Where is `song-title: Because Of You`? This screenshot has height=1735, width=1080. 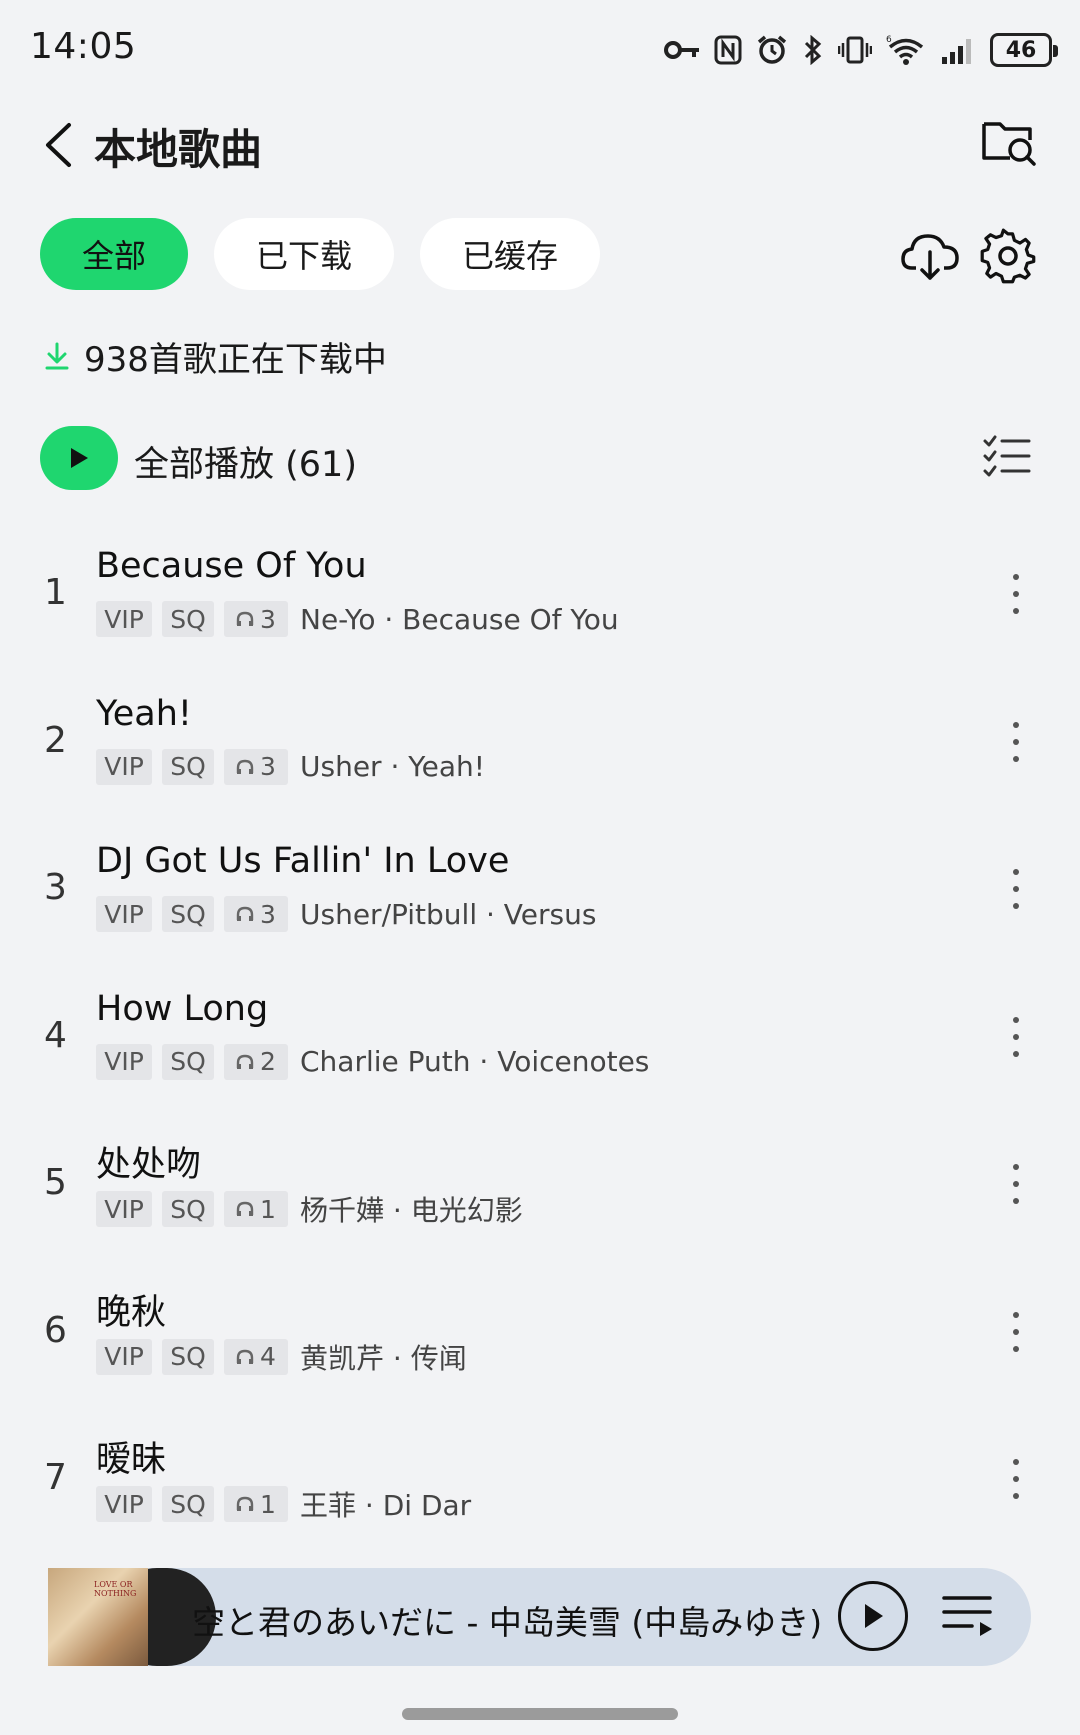
song-title: Because Of You is located at coordinates (231, 566).